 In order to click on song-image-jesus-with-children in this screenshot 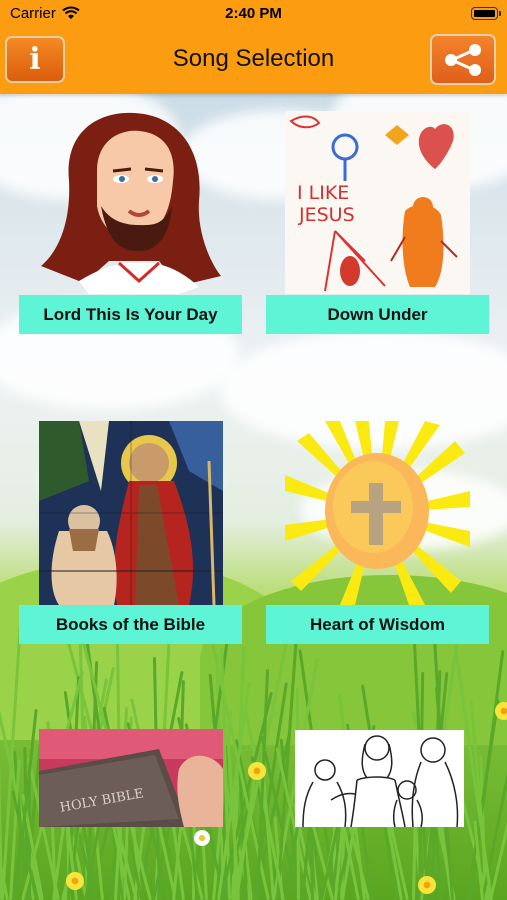, I will do `click(379, 778)`.